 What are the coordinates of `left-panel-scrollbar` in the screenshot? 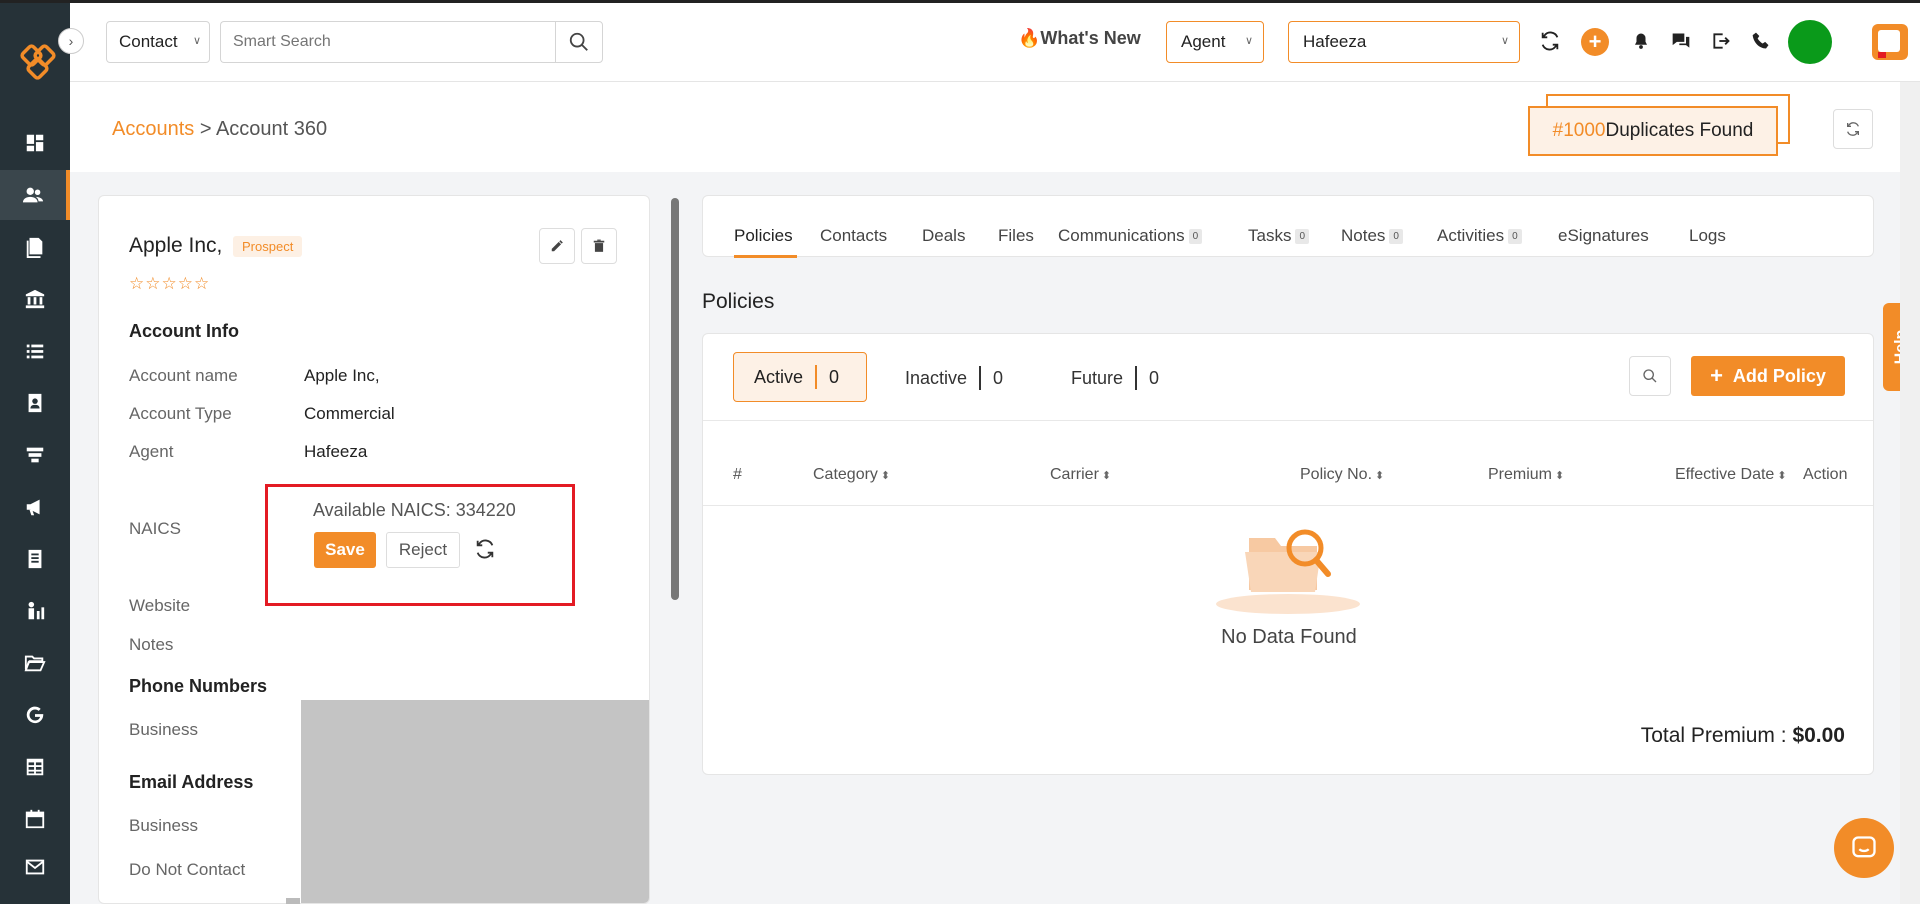 It's located at (675, 399).